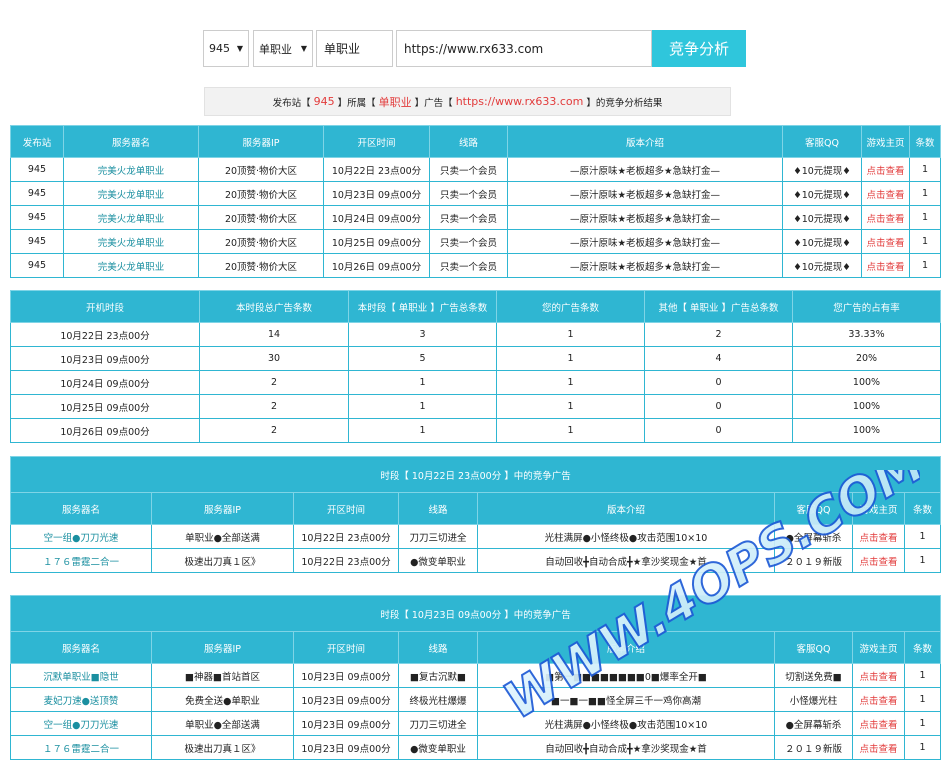 Image resolution: width=950 pixels, height=771 pixels. What do you see at coordinates (226, 48) in the screenshot?
I see `site-select: 945 ▼` at bounding box center [226, 48].